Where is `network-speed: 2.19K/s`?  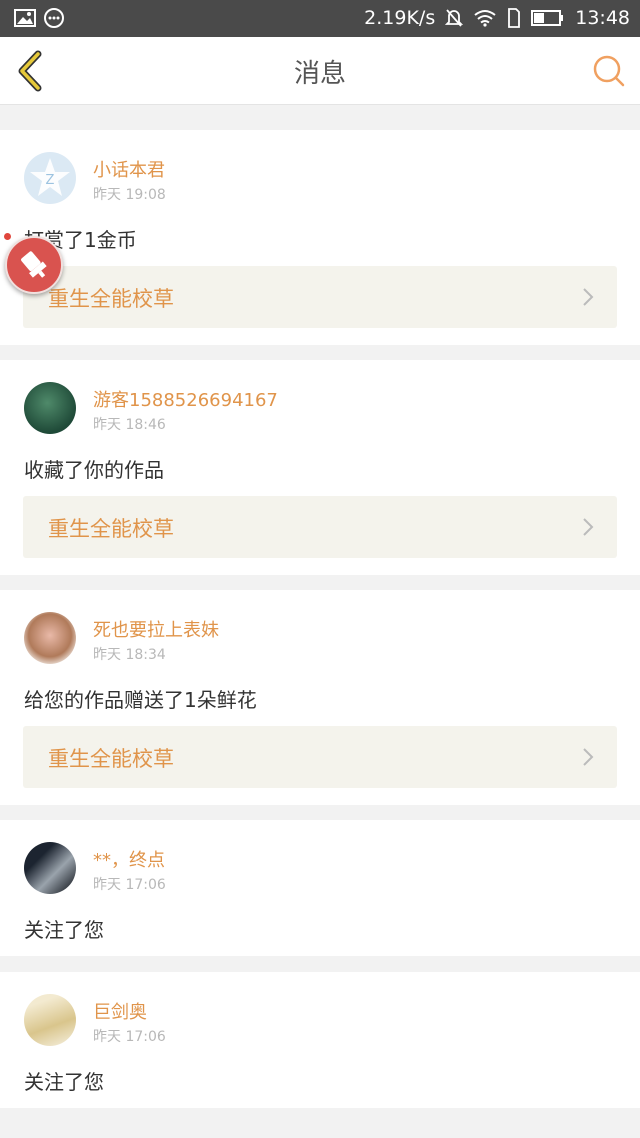
network-speed: 2.19K/s is located at coordinates (400, 18).